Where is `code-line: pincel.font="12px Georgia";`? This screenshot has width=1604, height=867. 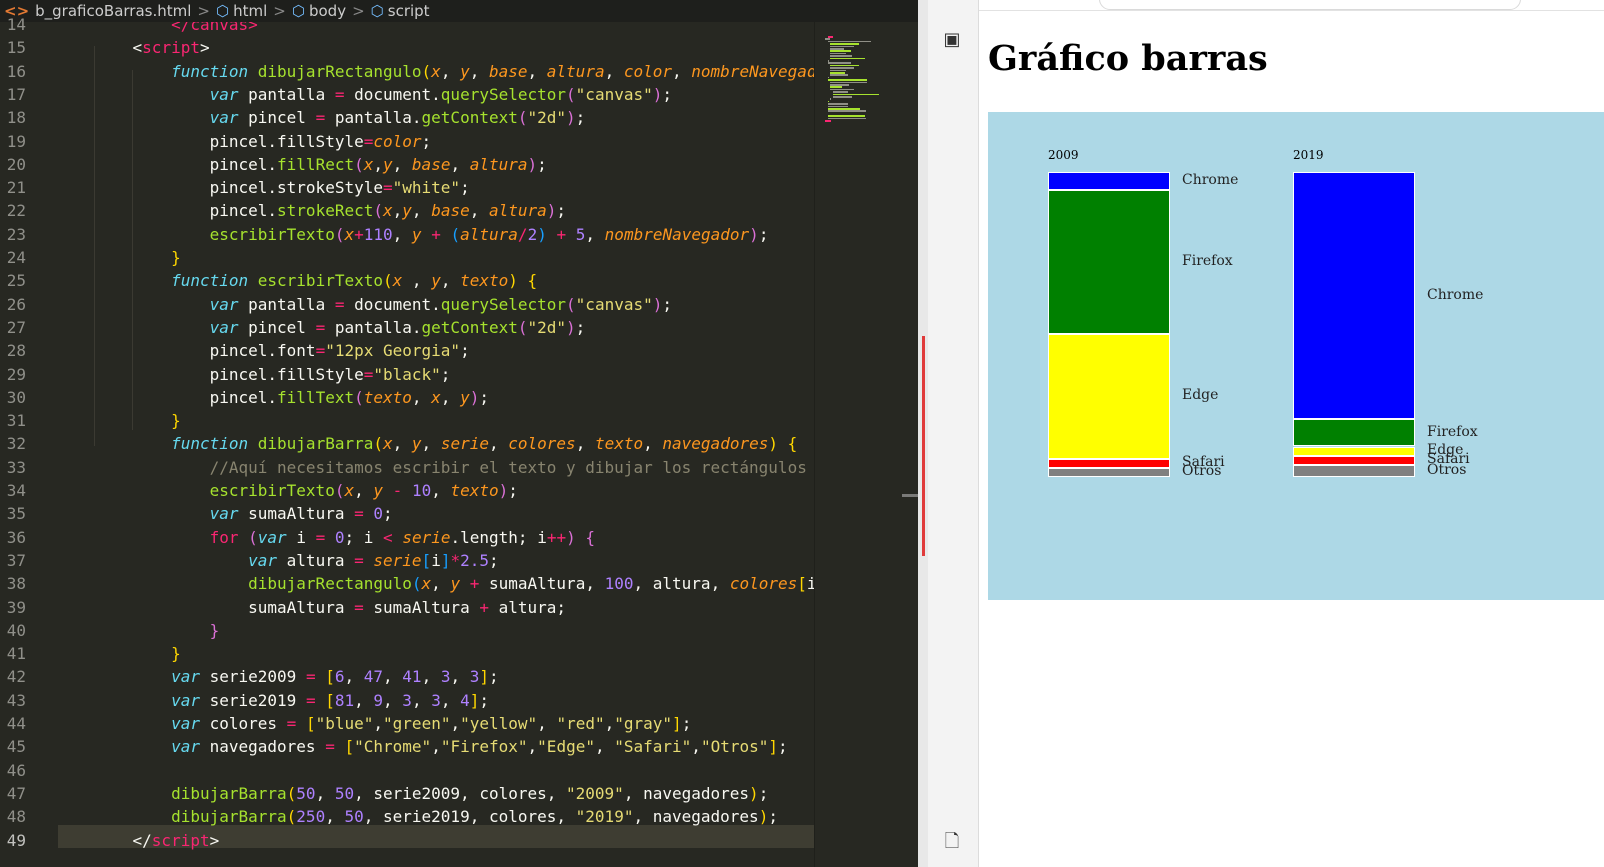 code-line: pincel.font="12px Georgia"; is located at coordinates (282, 350).